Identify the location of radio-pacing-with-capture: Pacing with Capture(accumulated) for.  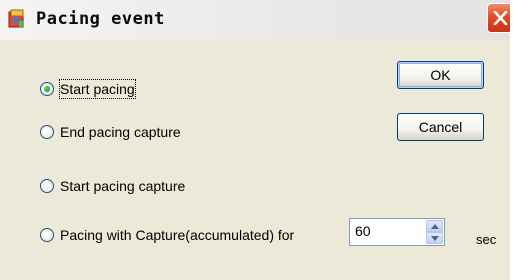
(167, 235).